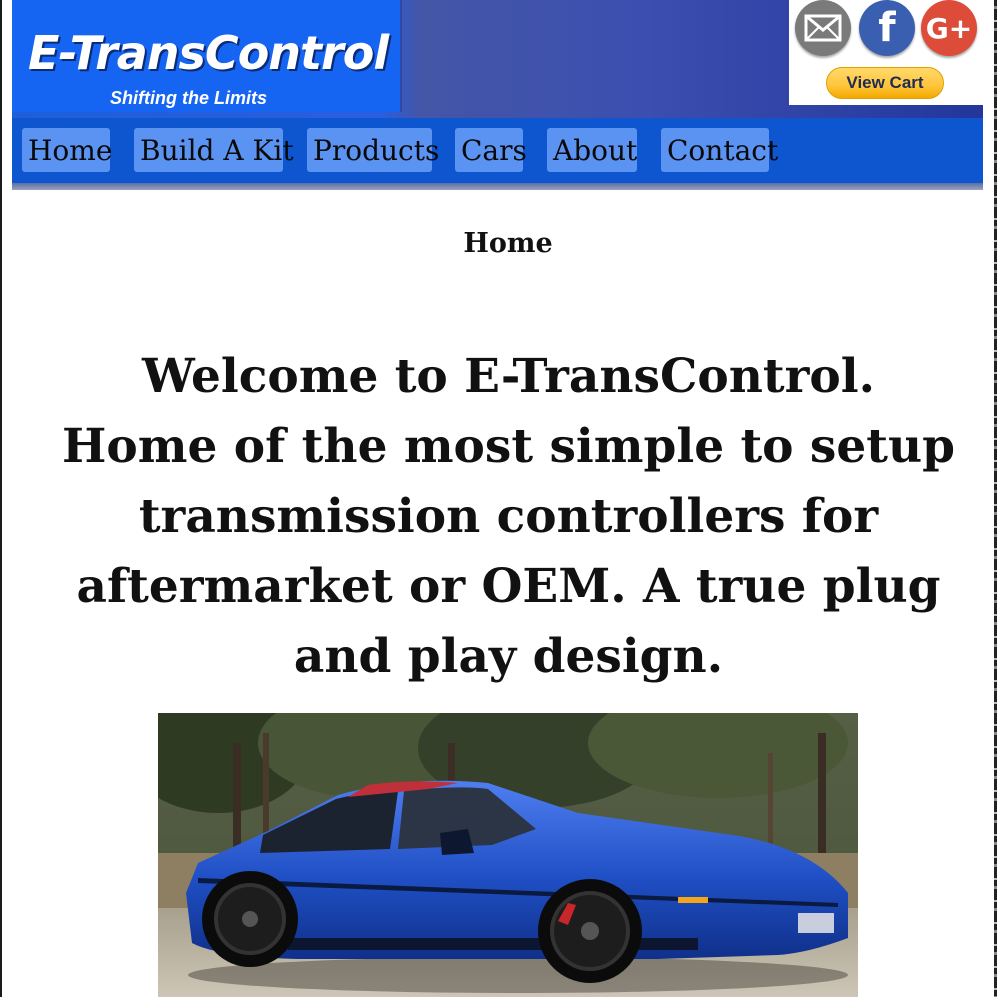 This screenshot has height=997, width=997. I want to click on nav-item-about: About, so click(592, 150).